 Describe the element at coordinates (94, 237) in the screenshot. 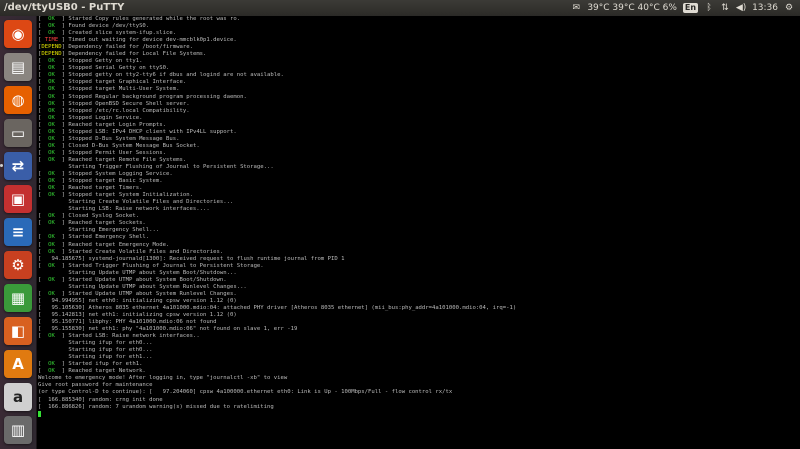

I see `terminal-line: [ OK ] Started Emergency Shell.` at that location.